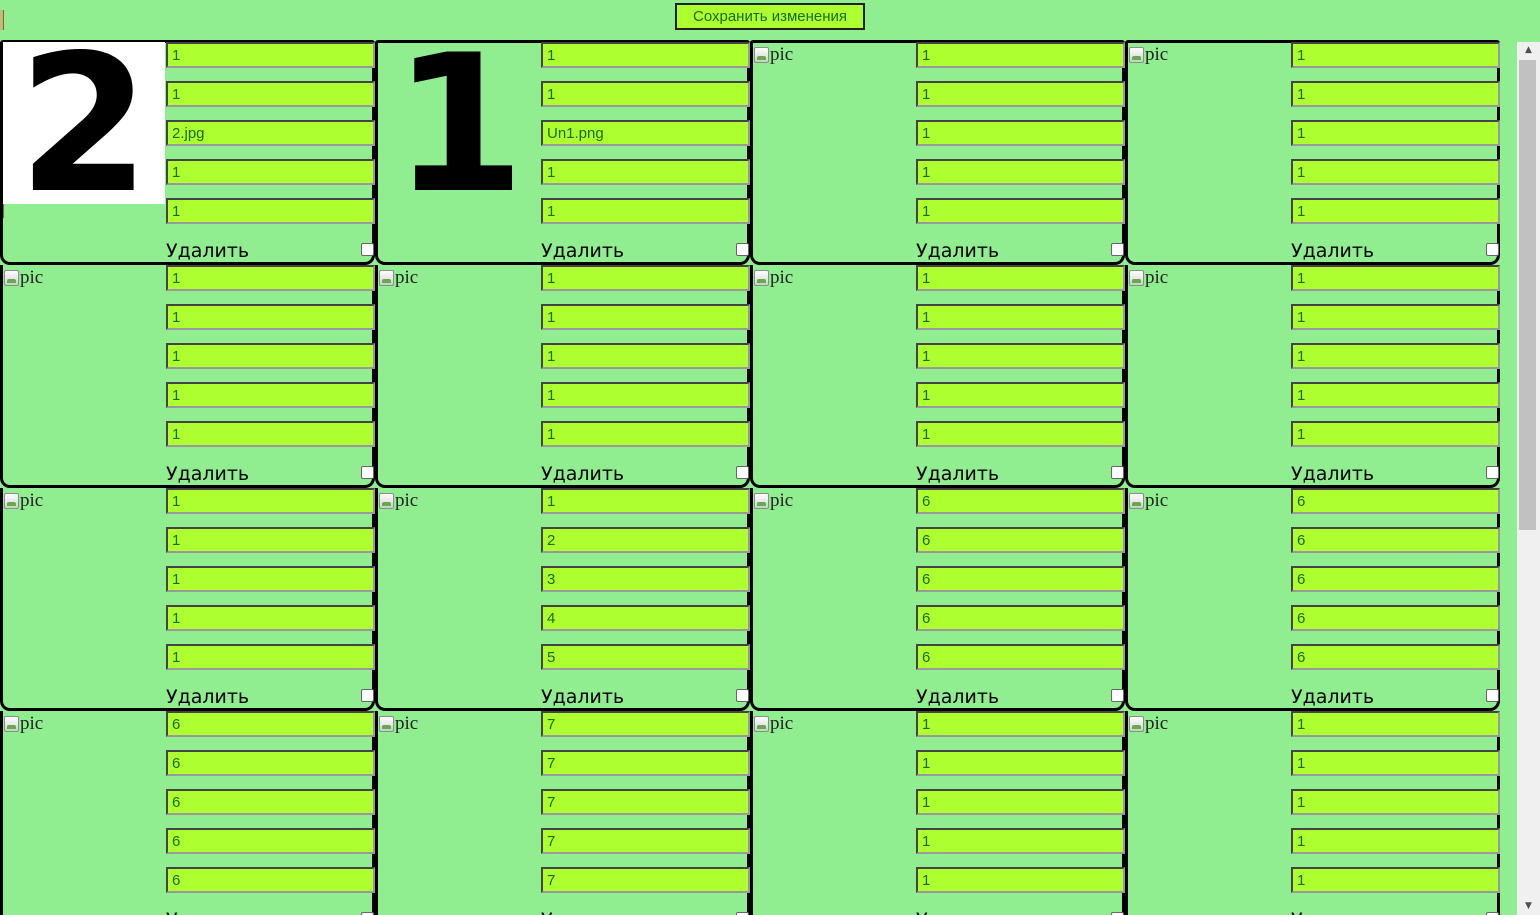  What do you see at coordinates (1528, 50) in the screenshot?
I see `scroll-up-arrow-icon: ▲` at bounding box center [1528, 50].